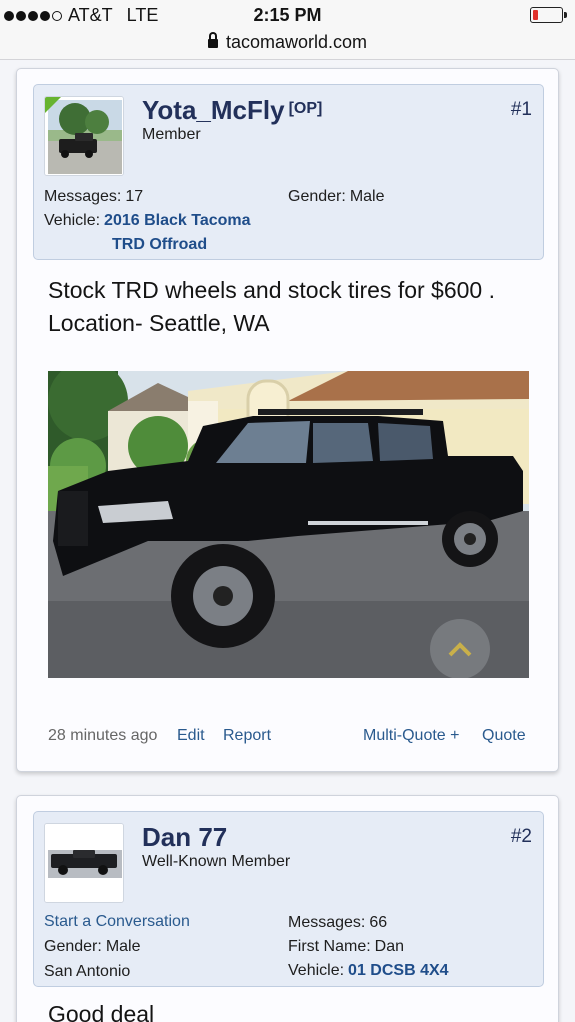 The width and height of the screenshot is (575, 1022). I want to click on user-title: Well-Known Member, so click(216, 861).